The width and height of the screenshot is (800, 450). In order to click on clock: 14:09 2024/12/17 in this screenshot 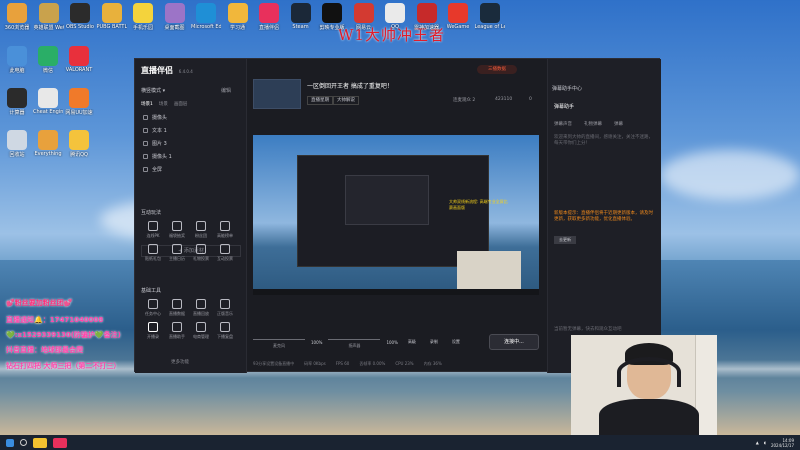, I will do `click(782, 443)`.